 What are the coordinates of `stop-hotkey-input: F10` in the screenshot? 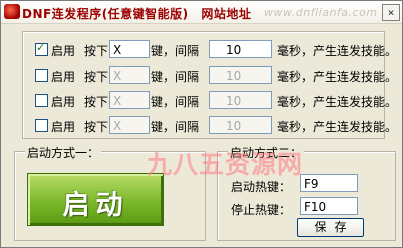 It's located at (329, 206).